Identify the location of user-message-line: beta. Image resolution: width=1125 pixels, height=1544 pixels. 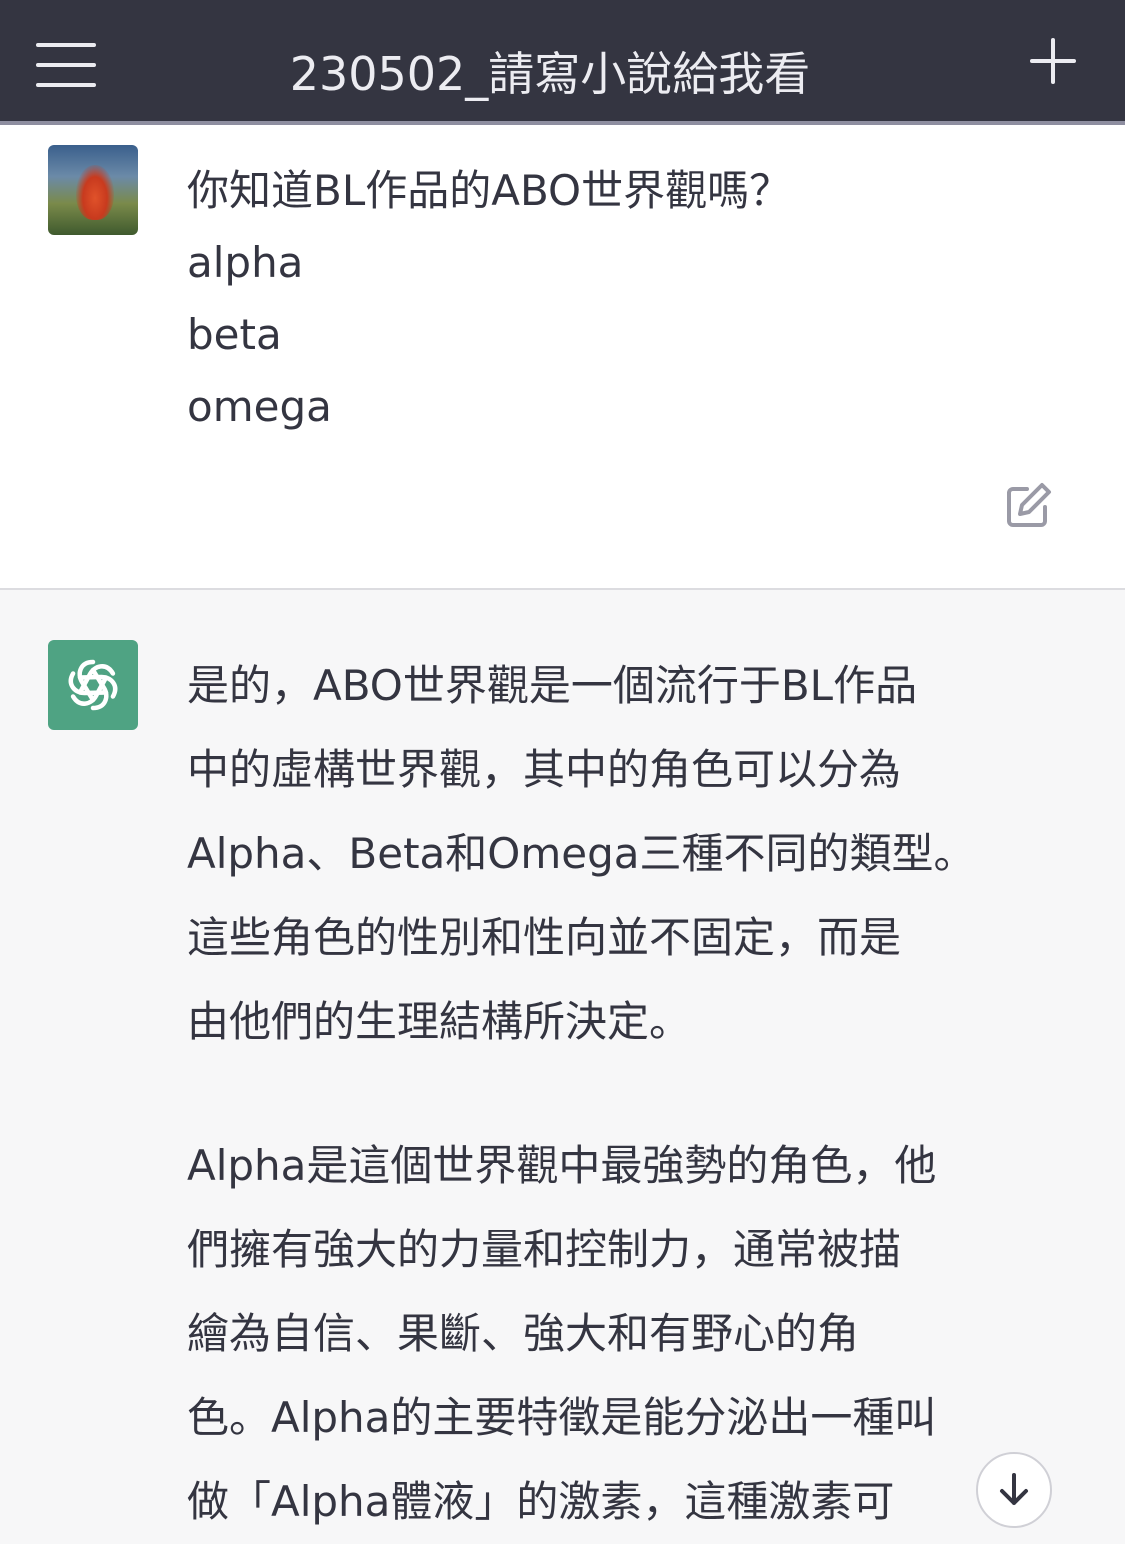
(234, 334).